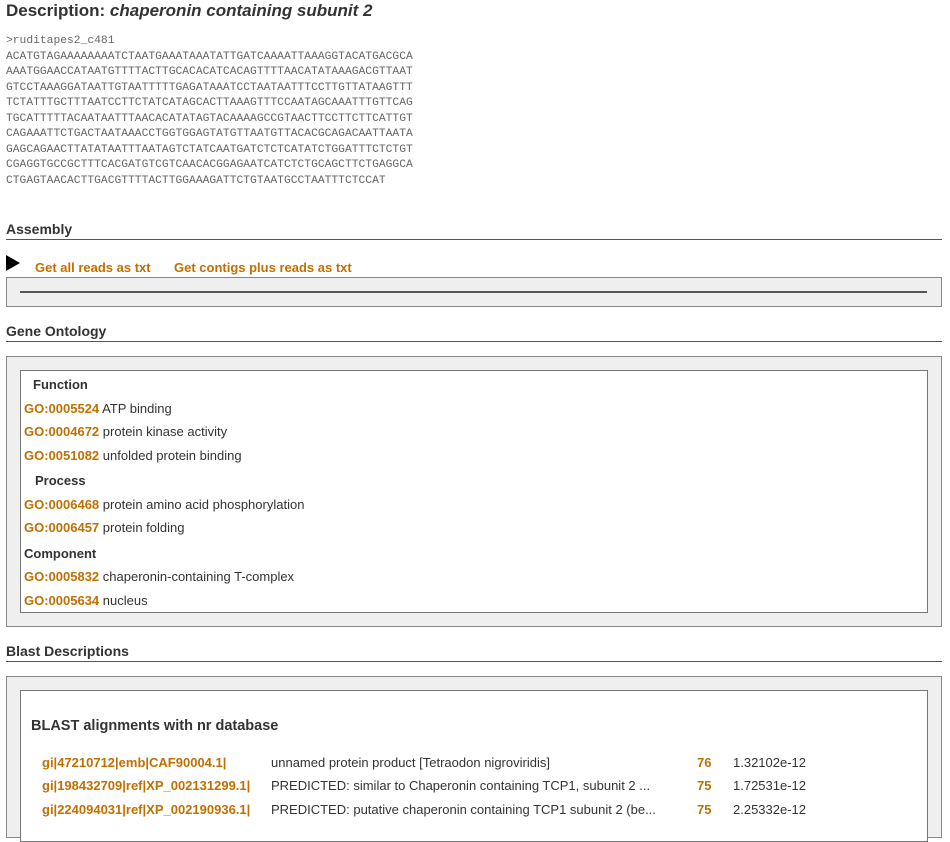 The image size is (950, 842). What do you see at coordinates (241, 10) in the screenshot?
I see `description-name: chaperonin containing subunit 2` at bounding box center [241, 10].